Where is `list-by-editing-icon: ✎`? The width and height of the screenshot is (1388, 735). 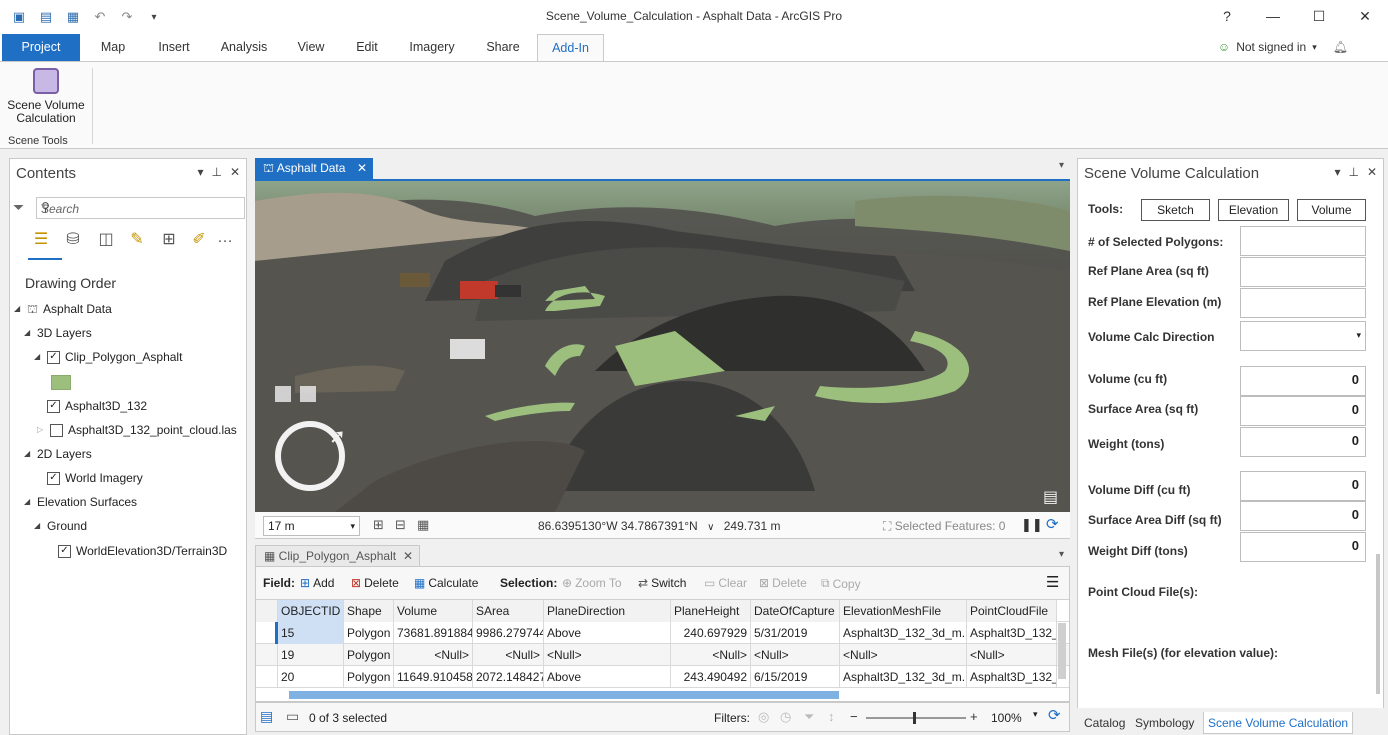 list-by-editing-icon: ✎ is located at coordinates (137, 240).